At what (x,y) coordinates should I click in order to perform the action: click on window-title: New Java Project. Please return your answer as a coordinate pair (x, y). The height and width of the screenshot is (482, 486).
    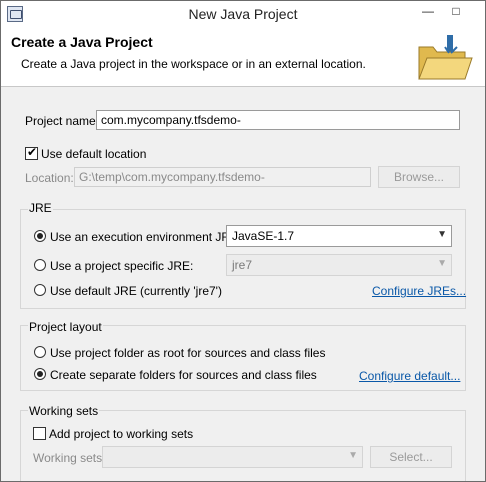
    Looking at the image, I should click on (243, 14).